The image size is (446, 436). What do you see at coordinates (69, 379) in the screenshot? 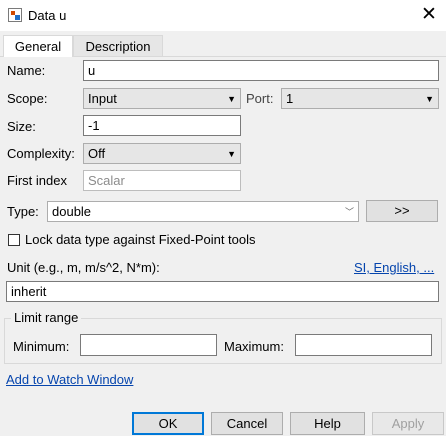
I see `add-to-watch-window-link: Add to Watch Window` at bounding box center [69, 379].